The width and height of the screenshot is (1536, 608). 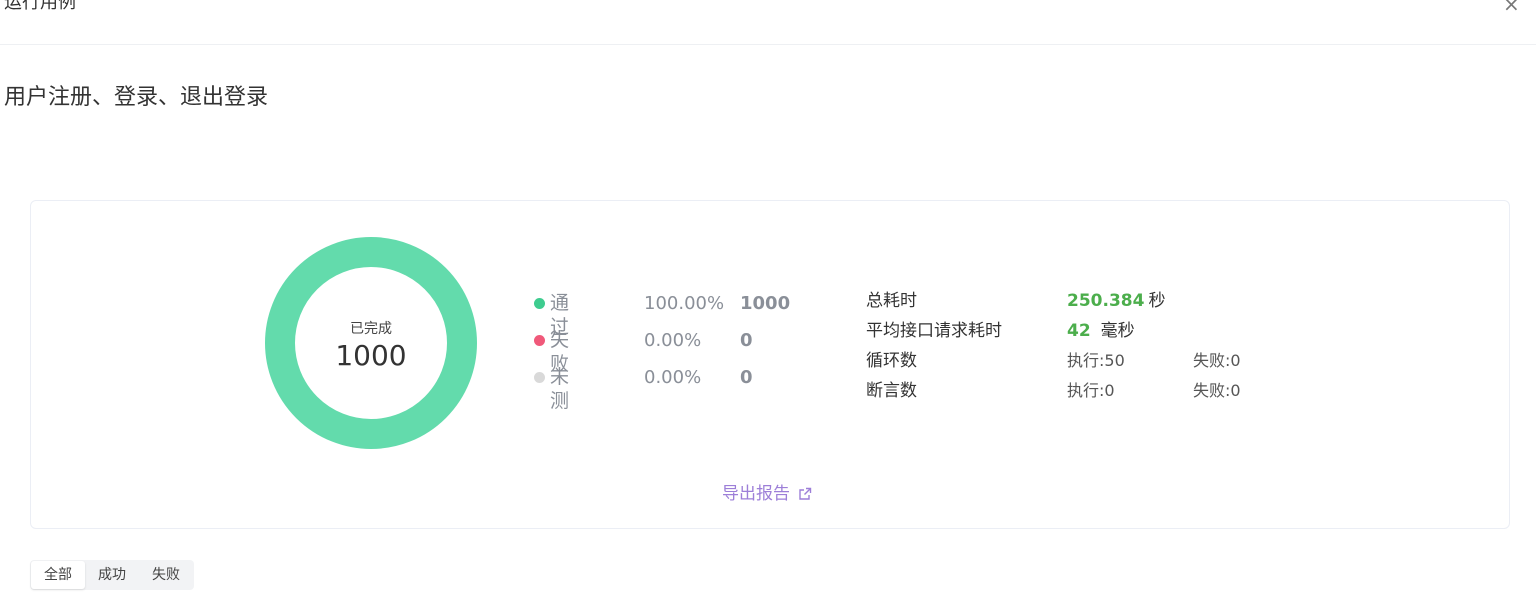 What do you see at coordinates (1096, 360) in the screenshot?
I see `loops-executed: 执行:50` at bounding box center [1096, 360].